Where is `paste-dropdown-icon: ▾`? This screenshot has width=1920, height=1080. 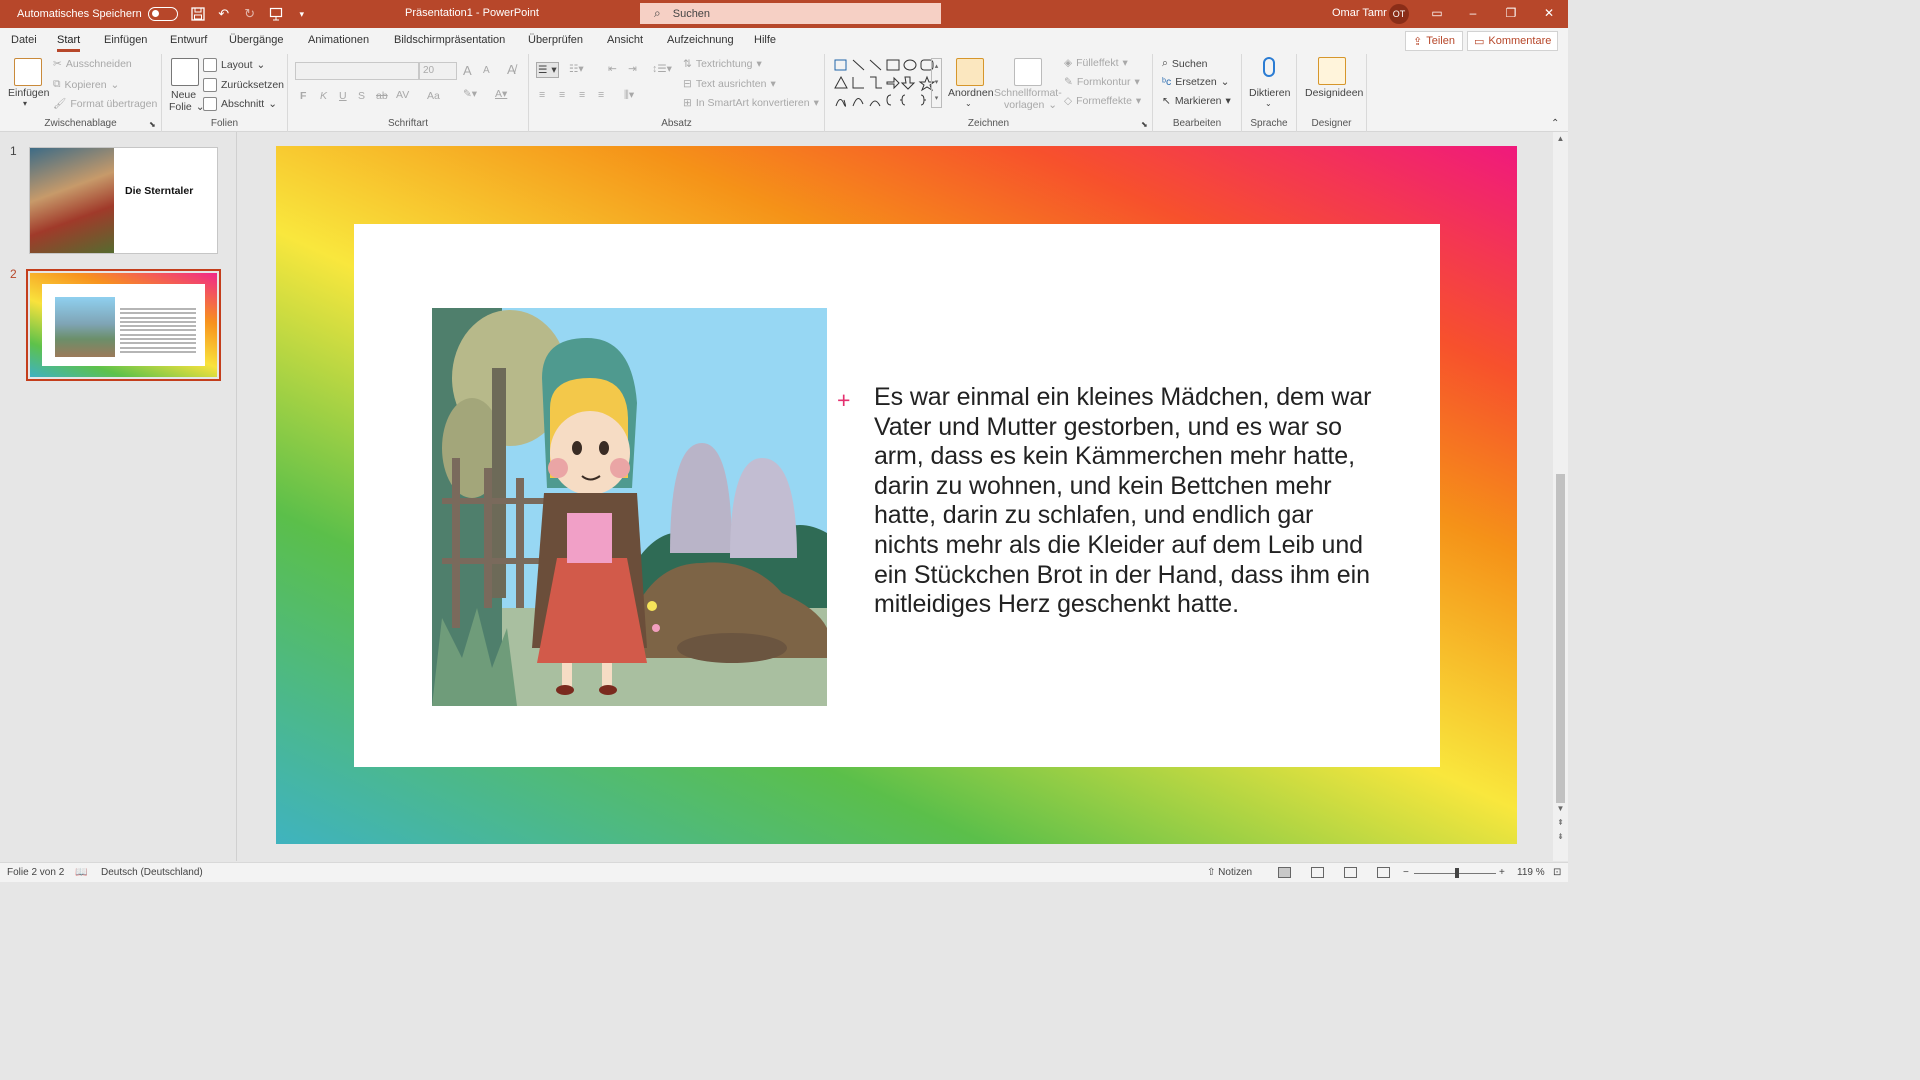
paste-dropdown-icon: ▾ is located at coordinates (25, 103).